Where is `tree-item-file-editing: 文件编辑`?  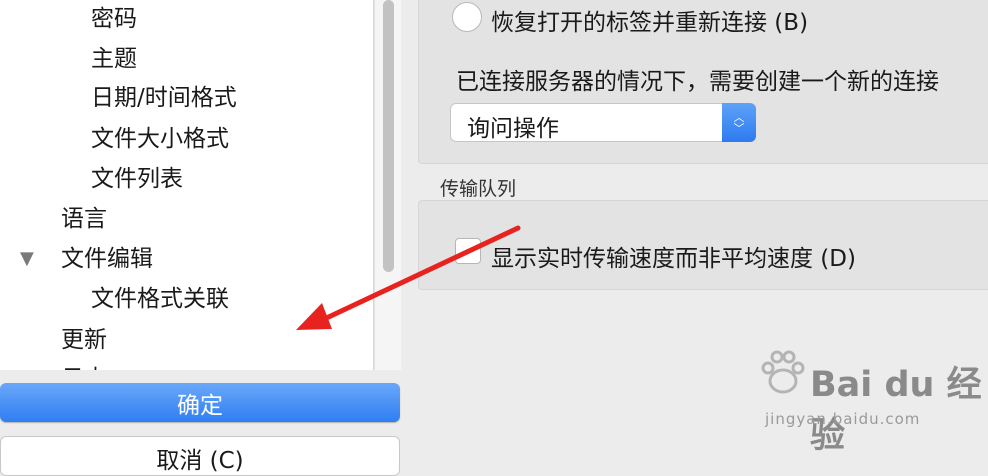 tree-item-file-editing: 文件编辑 is located at coordinates (107, 259).